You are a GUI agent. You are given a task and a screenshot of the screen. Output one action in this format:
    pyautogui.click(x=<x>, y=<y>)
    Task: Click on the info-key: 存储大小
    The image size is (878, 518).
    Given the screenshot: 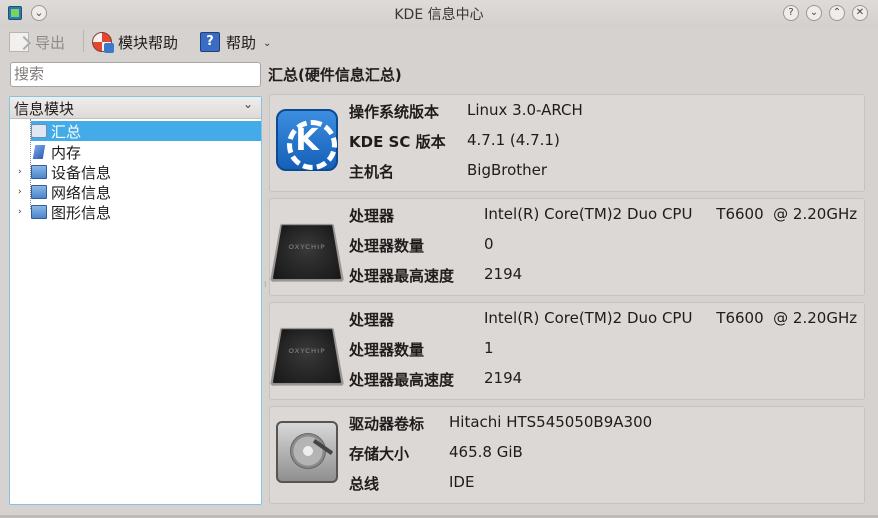 What is the action you would take?
    pyautogui.click(x=379, y=454)
    